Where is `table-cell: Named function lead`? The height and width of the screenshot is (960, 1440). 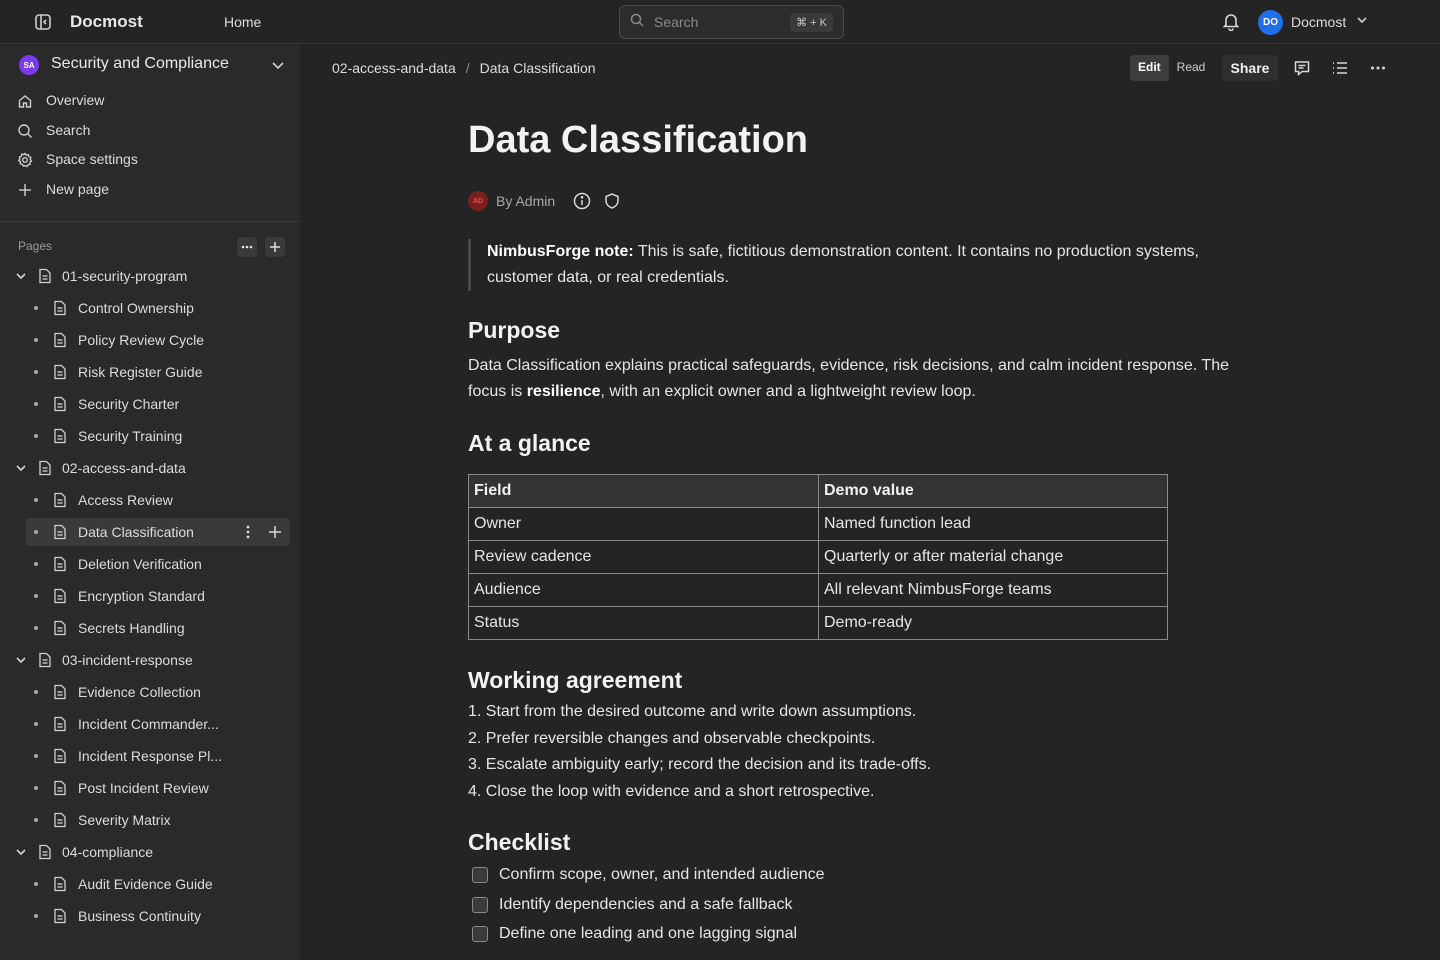
table-cell: Named function lead is located at coordinates (993, 524).